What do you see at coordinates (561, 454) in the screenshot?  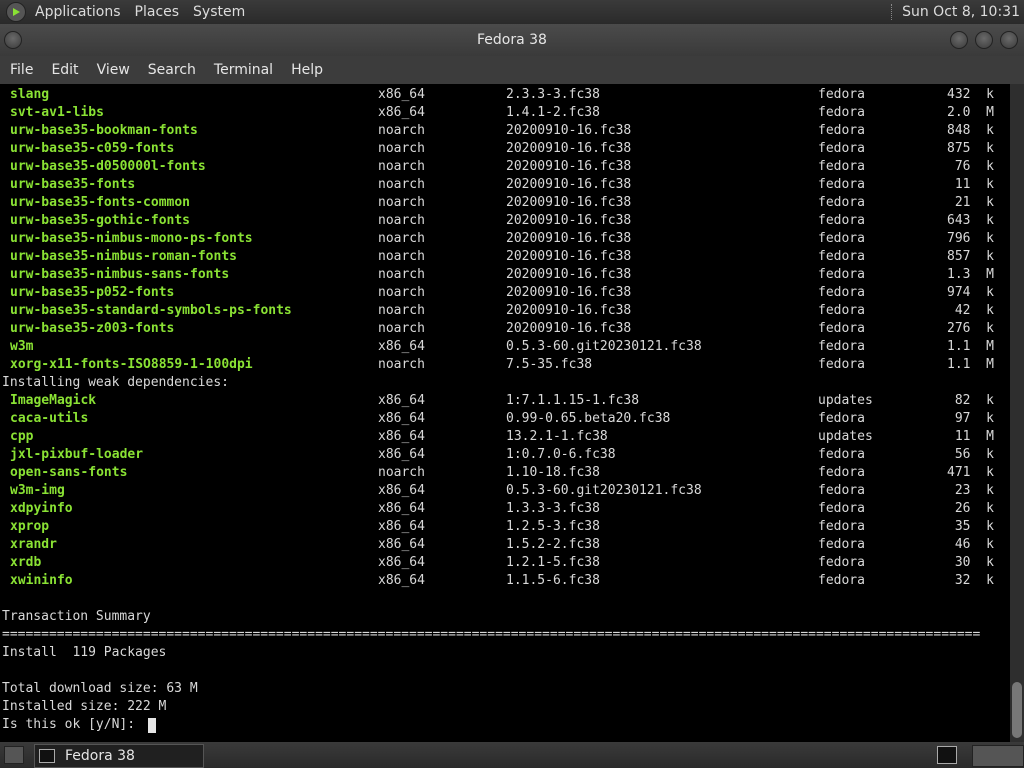 I see `package-version: 1:0.7.0-6.fc38` at bounding box center [561, 454].